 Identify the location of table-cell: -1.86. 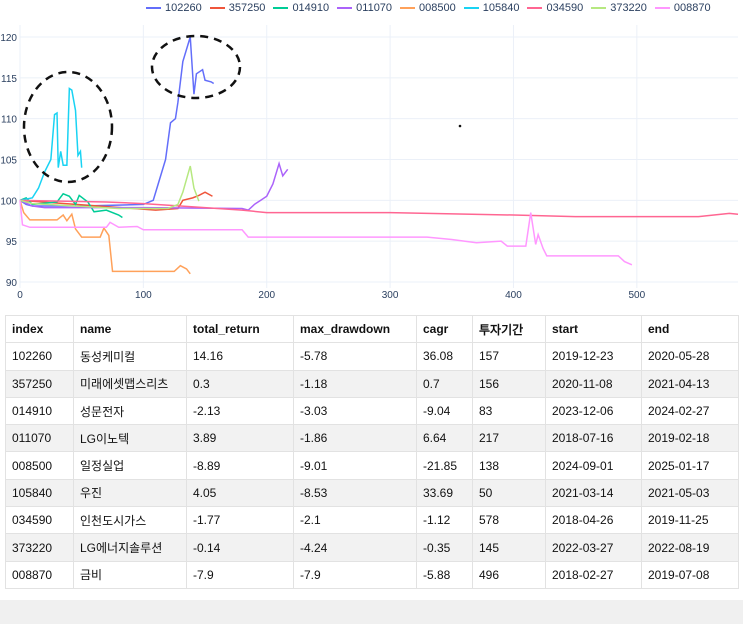
(355, 438).